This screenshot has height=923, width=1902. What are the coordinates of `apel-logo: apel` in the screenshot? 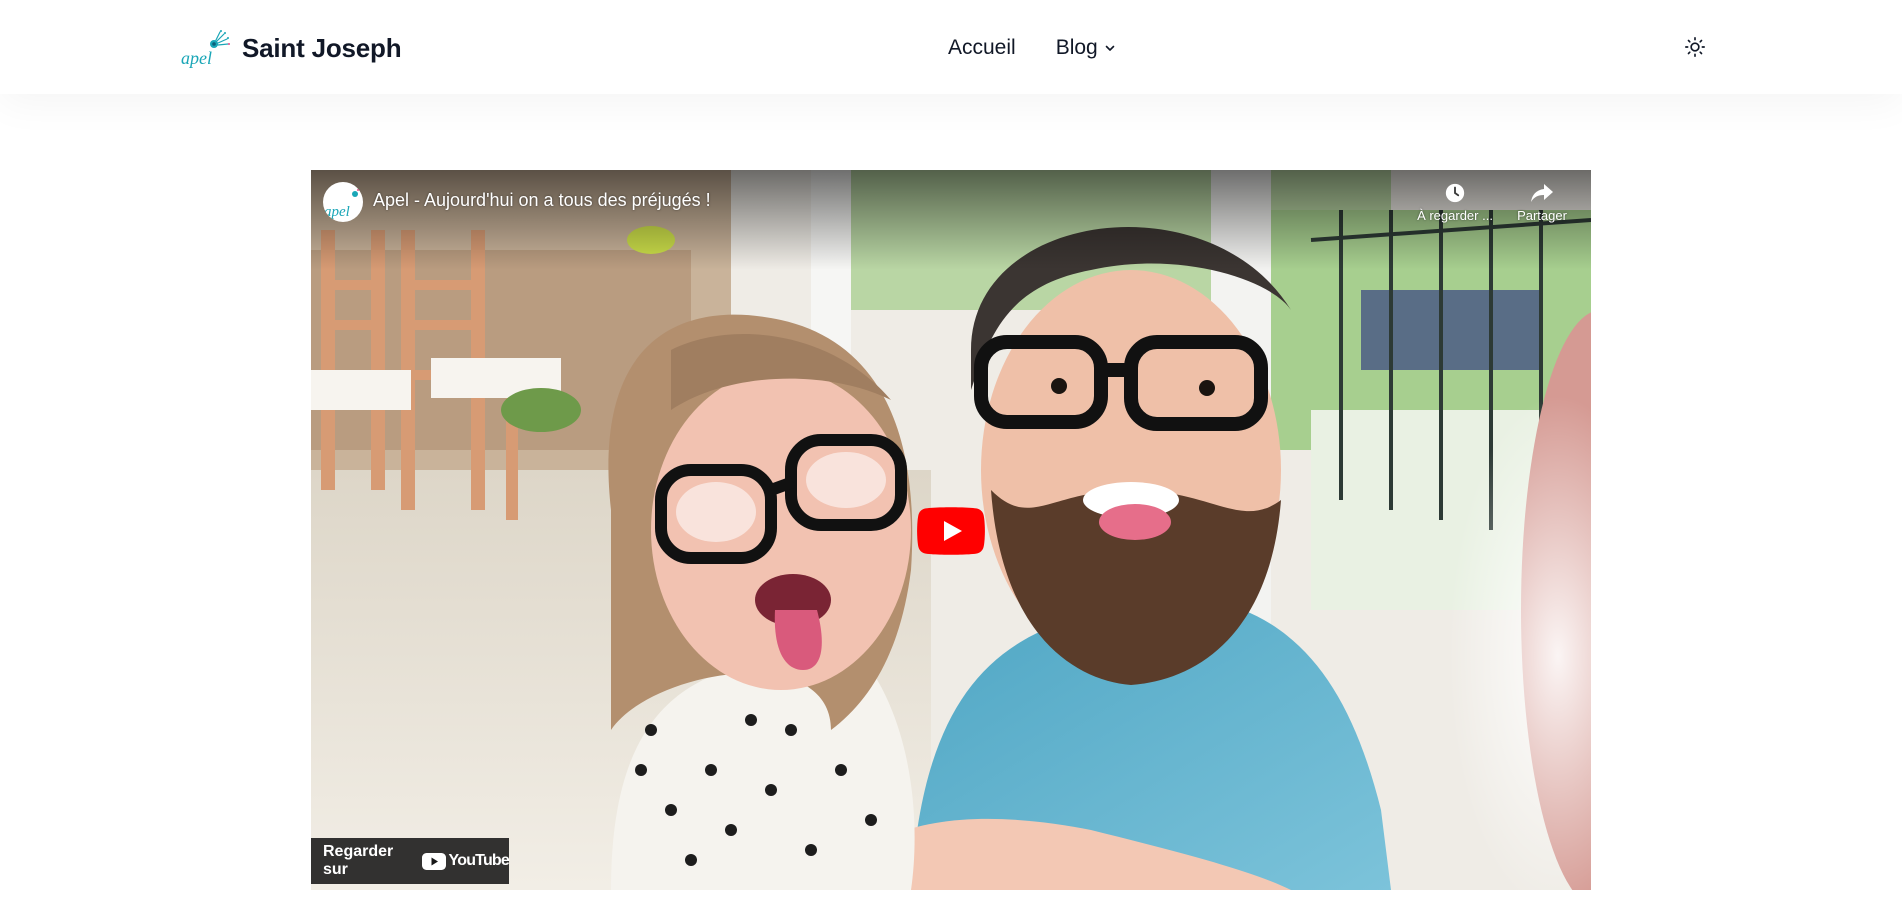 It's located at (205, 49).